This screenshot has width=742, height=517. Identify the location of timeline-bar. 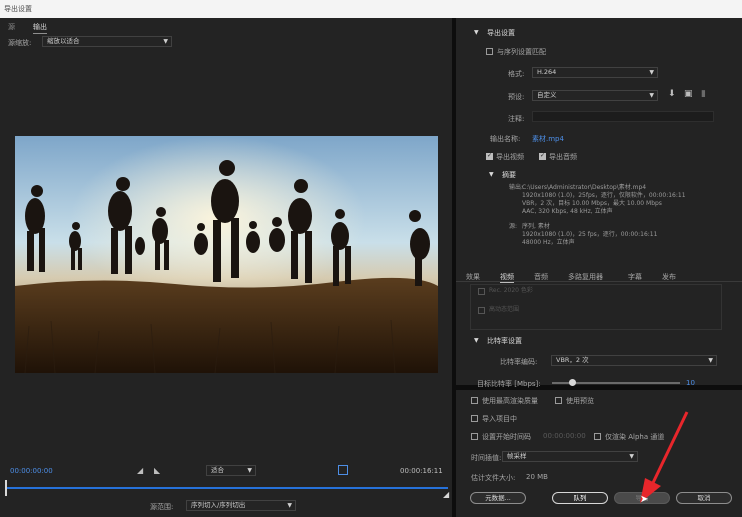
(227, 488).